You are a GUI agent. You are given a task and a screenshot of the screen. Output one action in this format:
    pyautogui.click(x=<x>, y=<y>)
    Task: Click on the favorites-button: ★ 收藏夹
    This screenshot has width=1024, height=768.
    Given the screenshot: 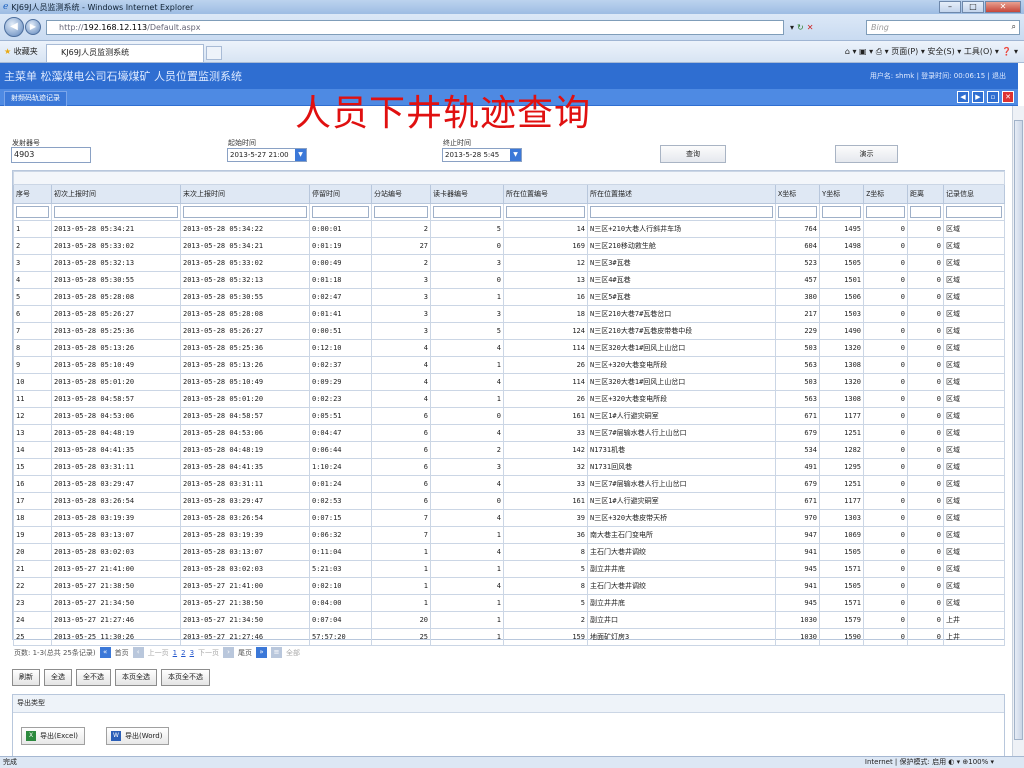 What is the action you would take?
    pyautogui.click(x=21, y=51)
    